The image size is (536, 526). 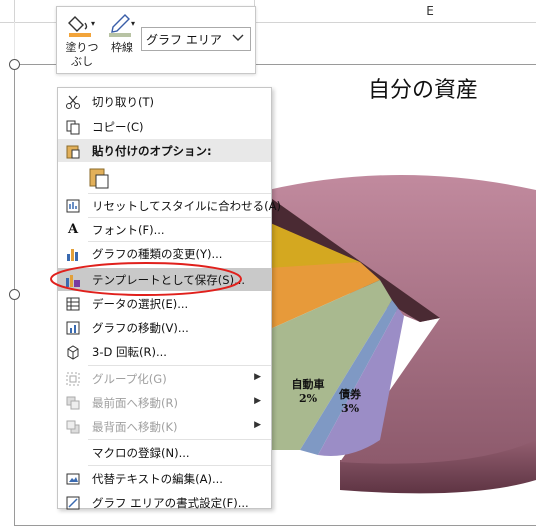 I want to click on outline-button: ▾ 枠線, so click(x=122, y=39).